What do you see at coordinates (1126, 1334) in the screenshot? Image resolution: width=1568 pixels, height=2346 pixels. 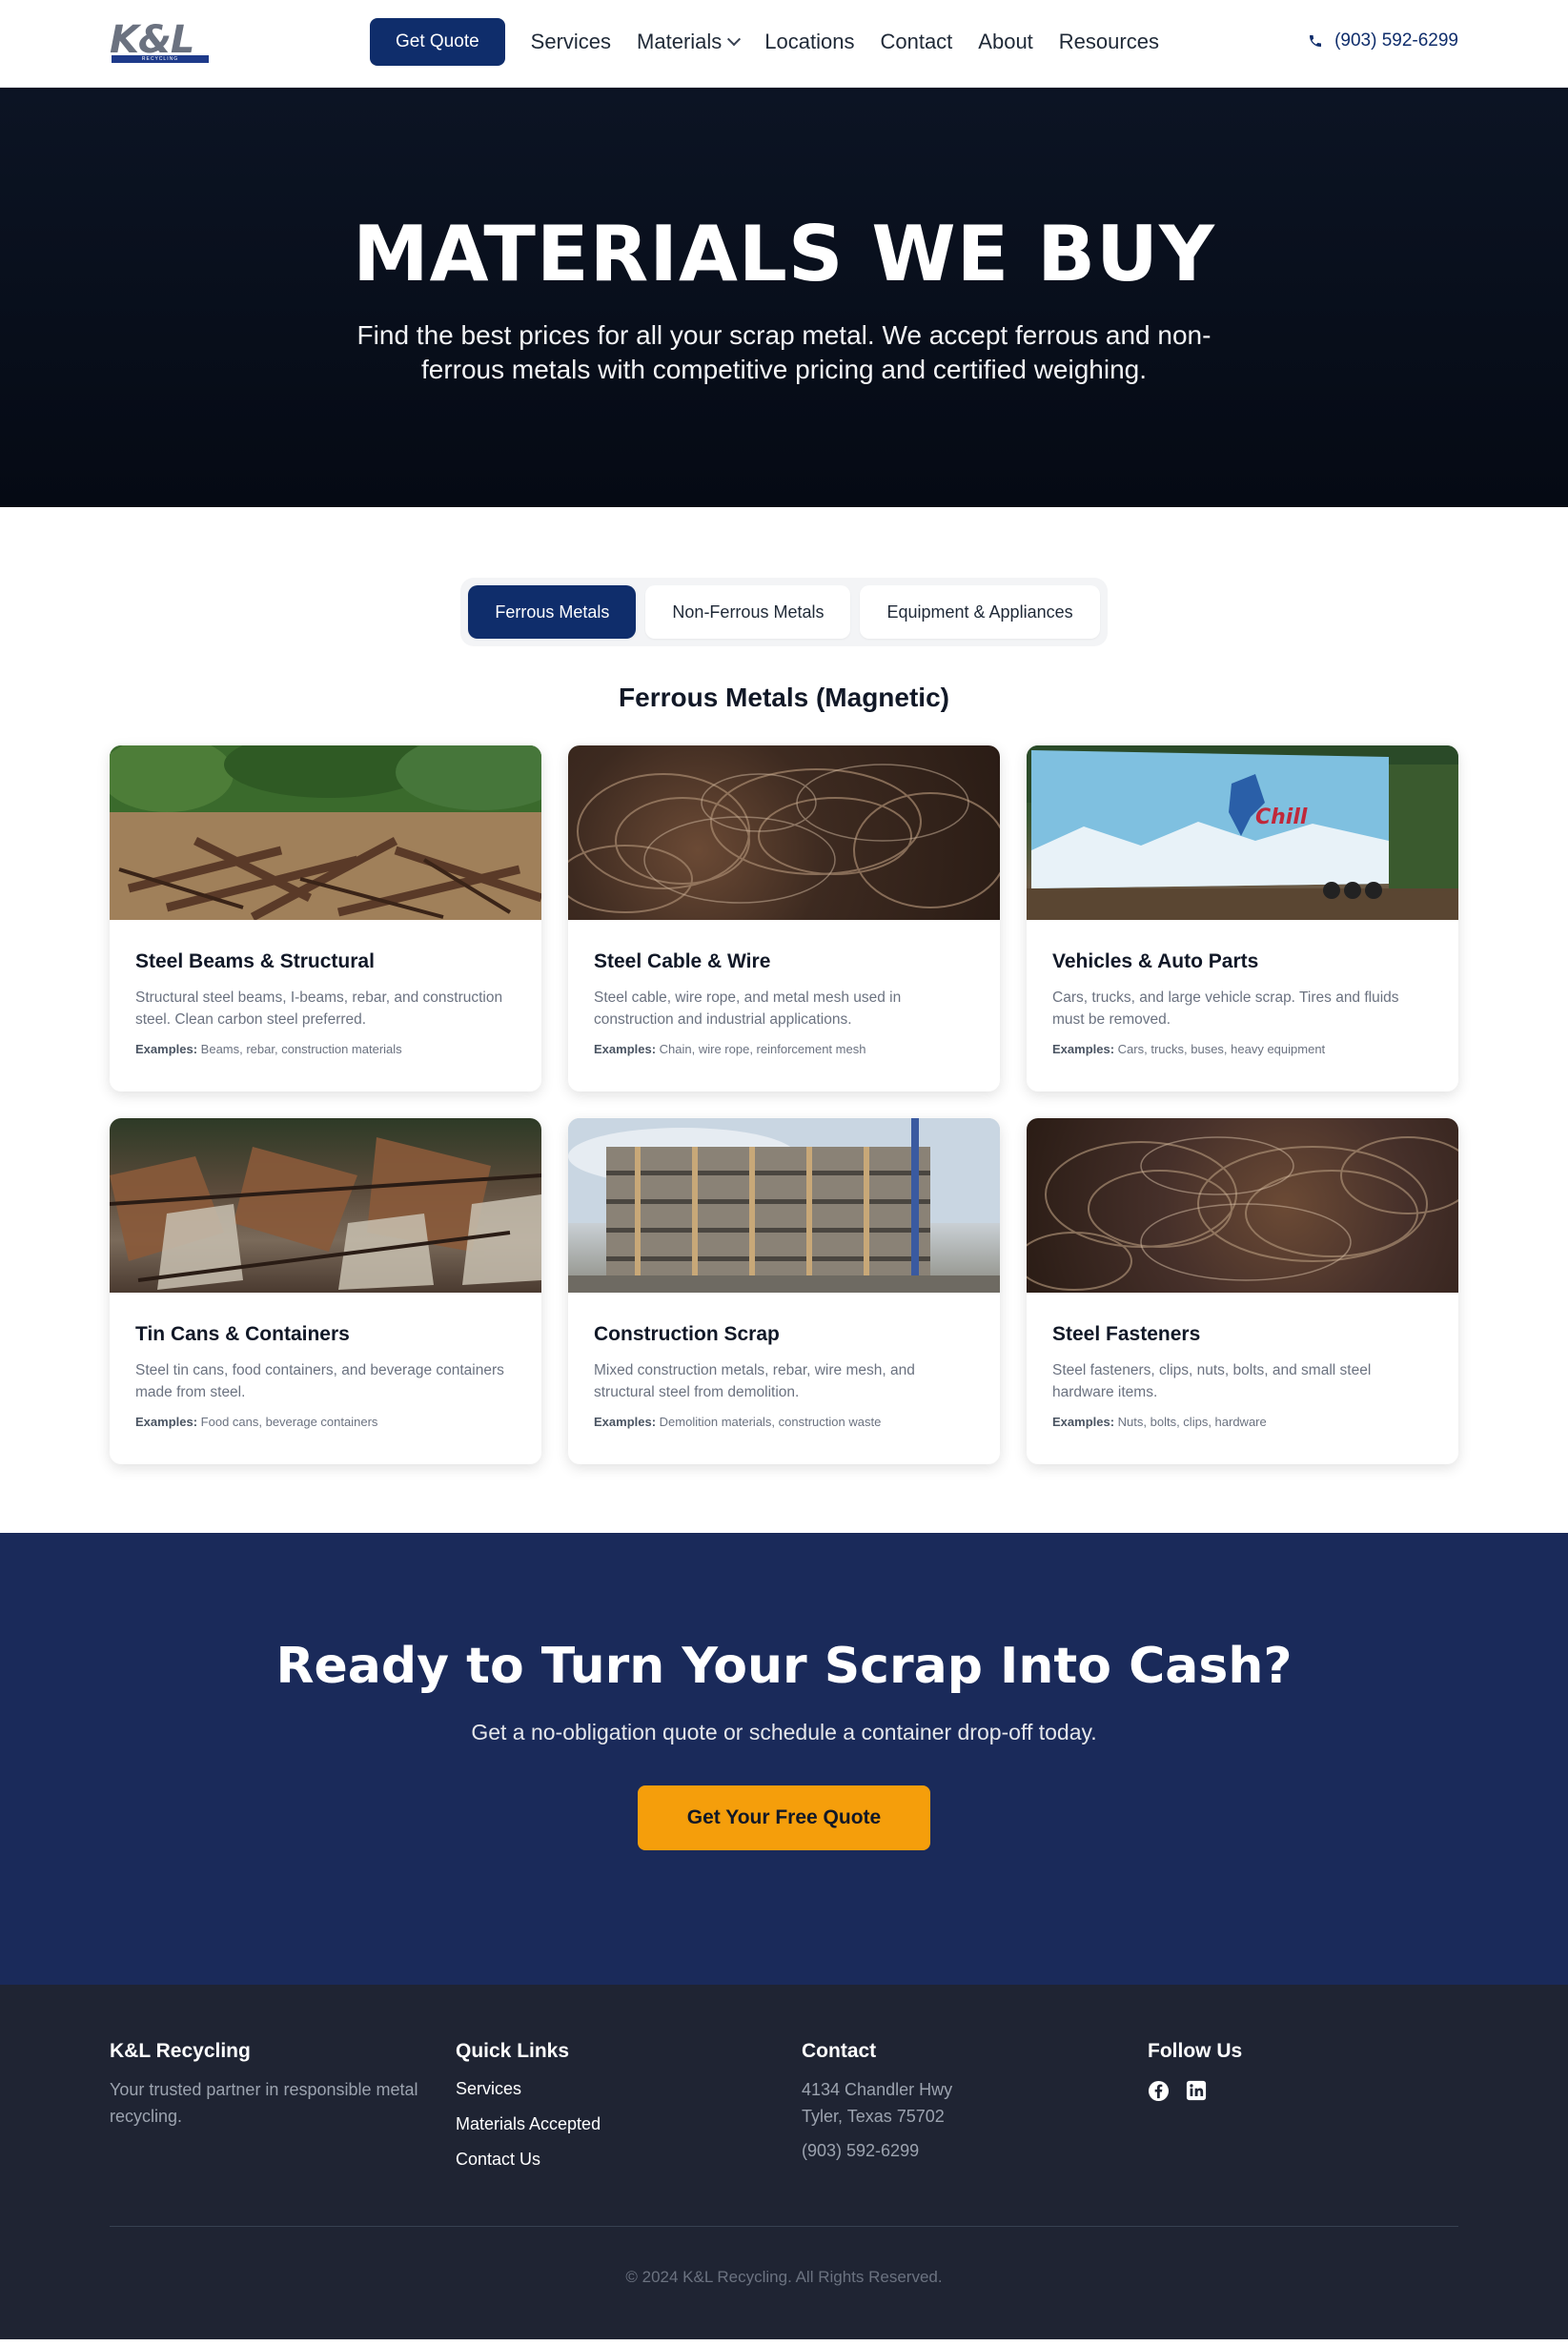 I see `card-title: Steel Fasteners` at bounding box center [1126, 1334].